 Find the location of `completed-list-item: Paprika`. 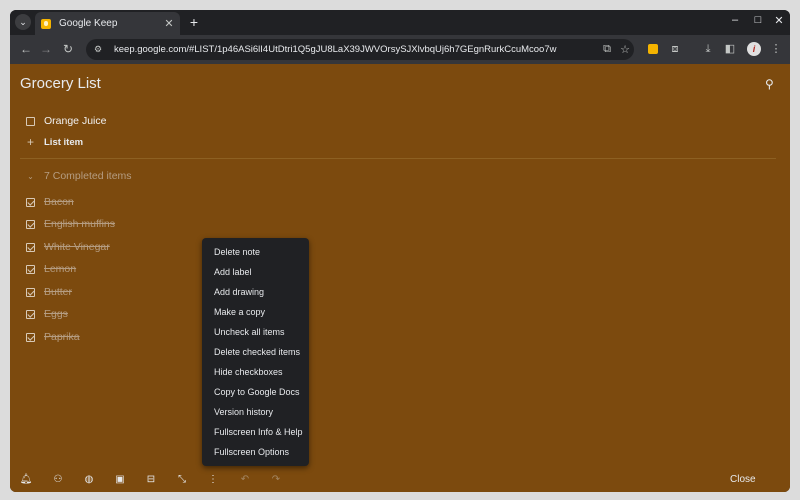

completed-list-item: Paprika is located at coordinates (53, 337).